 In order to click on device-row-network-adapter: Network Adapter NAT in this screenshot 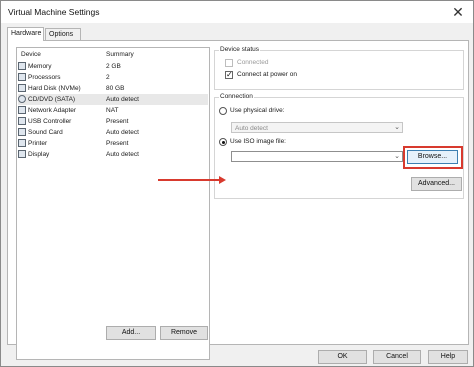, I will do `click(113, 110)`.